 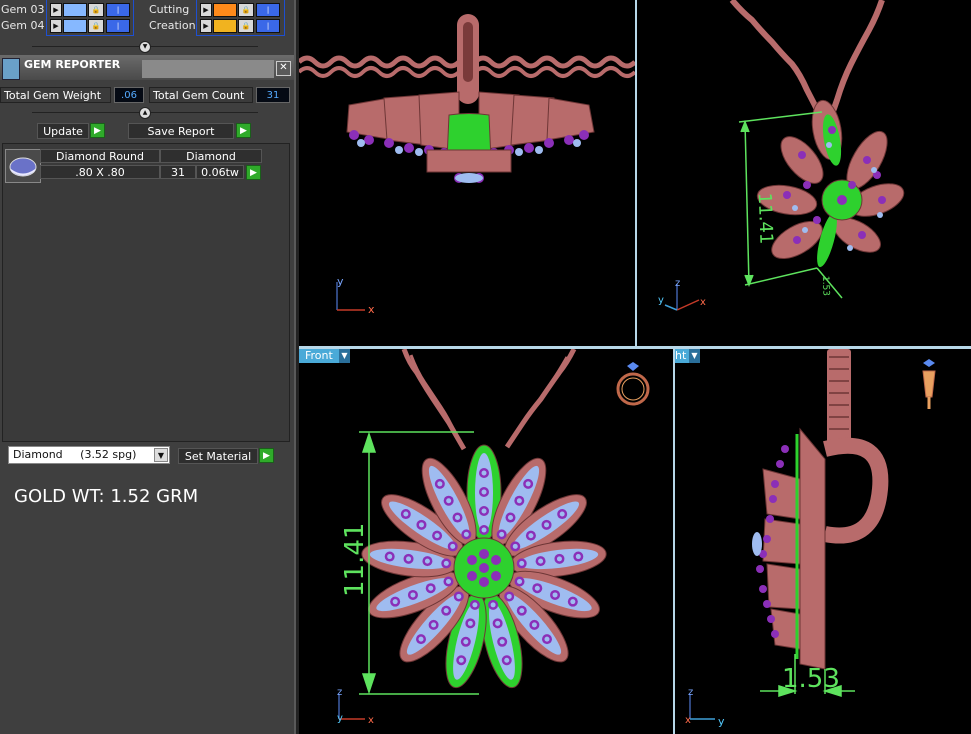 What do you see at coordinates (55, 95) in the screenshot?
I see `total-gem-weight-label: Total Gem Weight` at bounding box center [55, 95].